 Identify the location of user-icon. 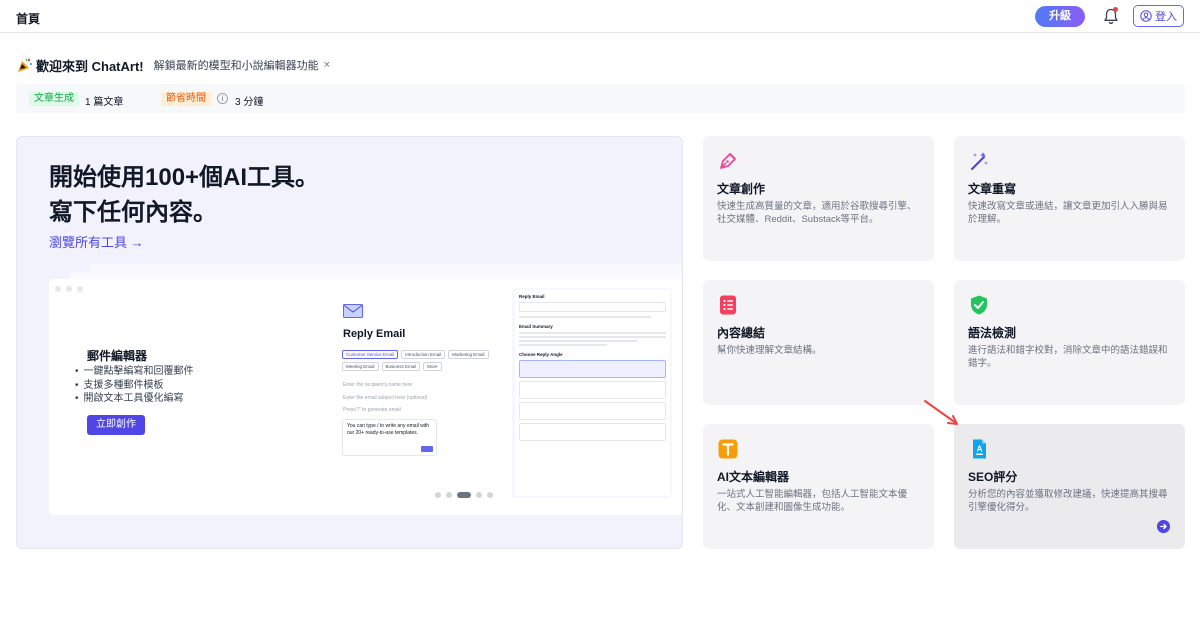
(1146, 16).